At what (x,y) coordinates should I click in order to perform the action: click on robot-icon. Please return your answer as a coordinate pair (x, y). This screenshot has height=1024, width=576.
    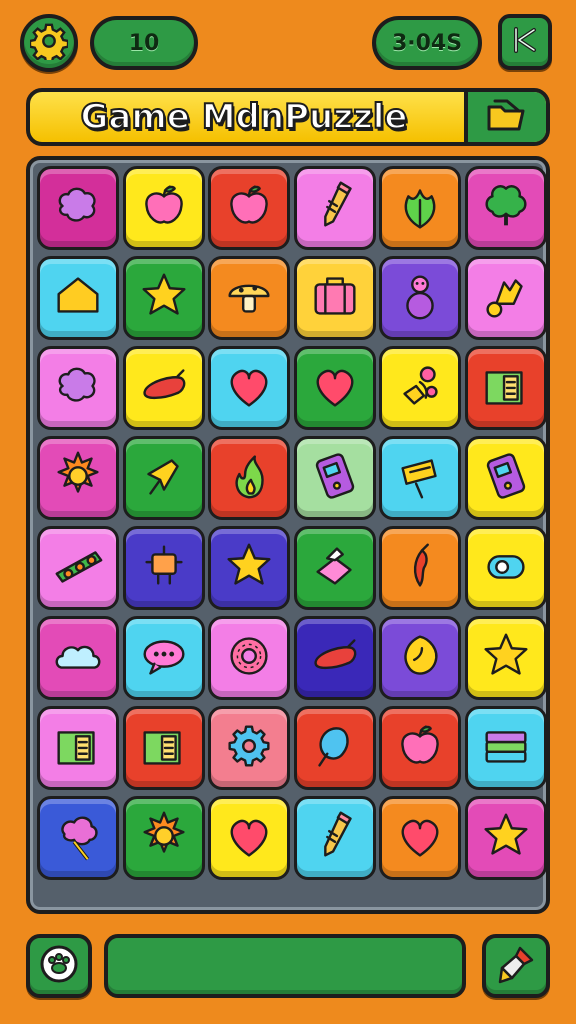
    Looking at the image, I should click on (164, 568).